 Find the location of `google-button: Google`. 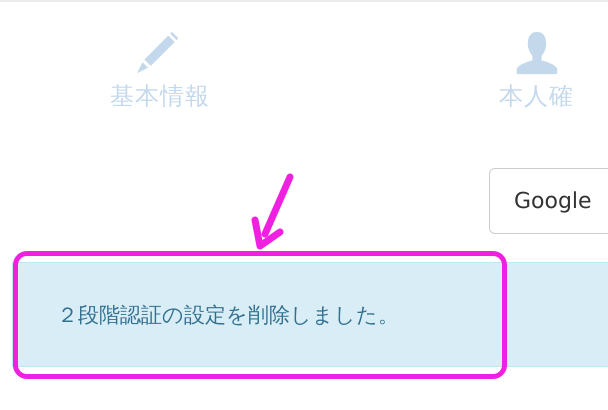

google-button: Google is located at coordinates (548, 201).